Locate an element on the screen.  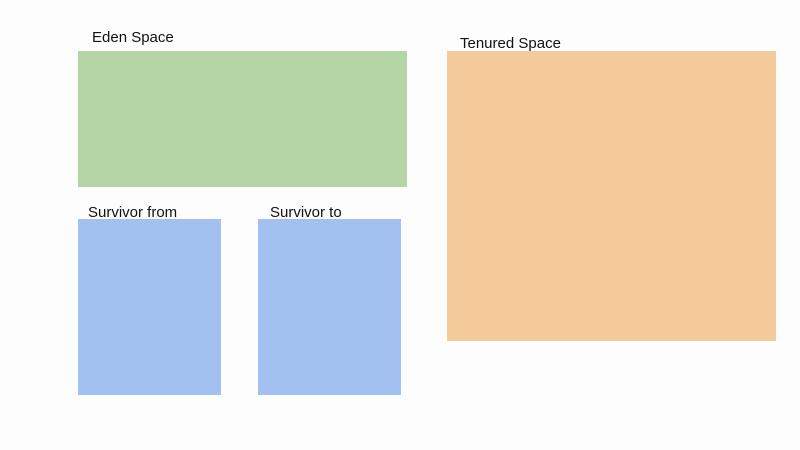
survivor-from-region is located at coordinates (149, 307).